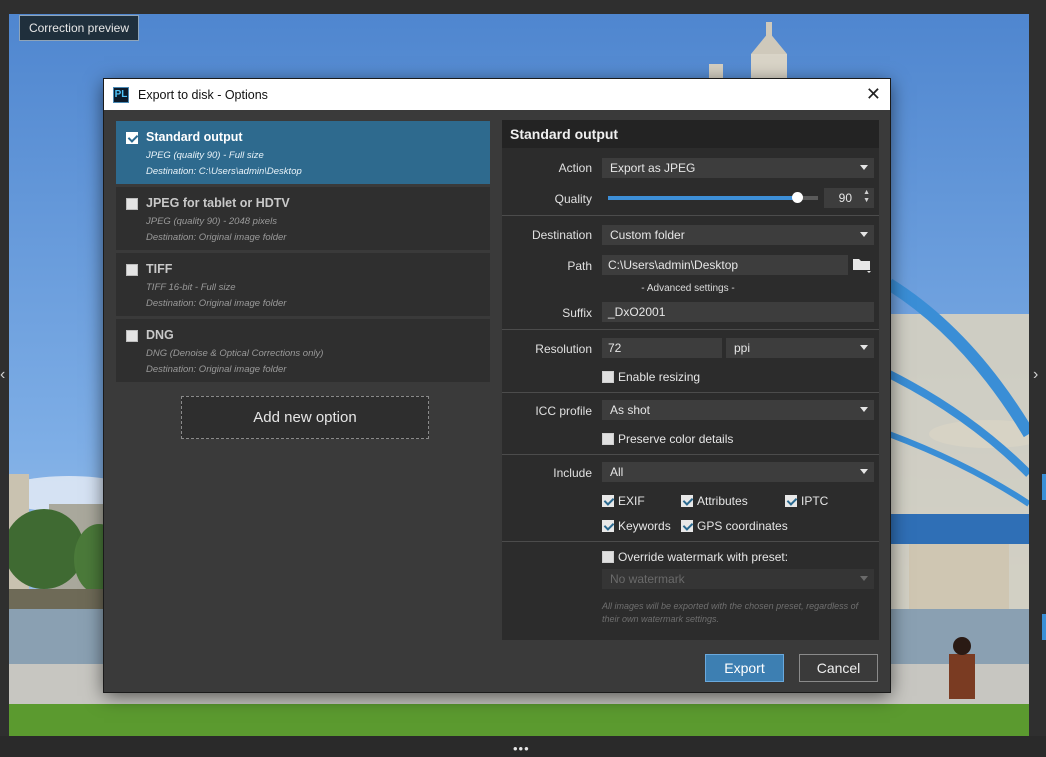 The image size is (1046, 757). What do you see at coordinates (2, 375) in the screenshot?
I see `prev-arrow-icon: ‹` at bounding box center [2, 375].